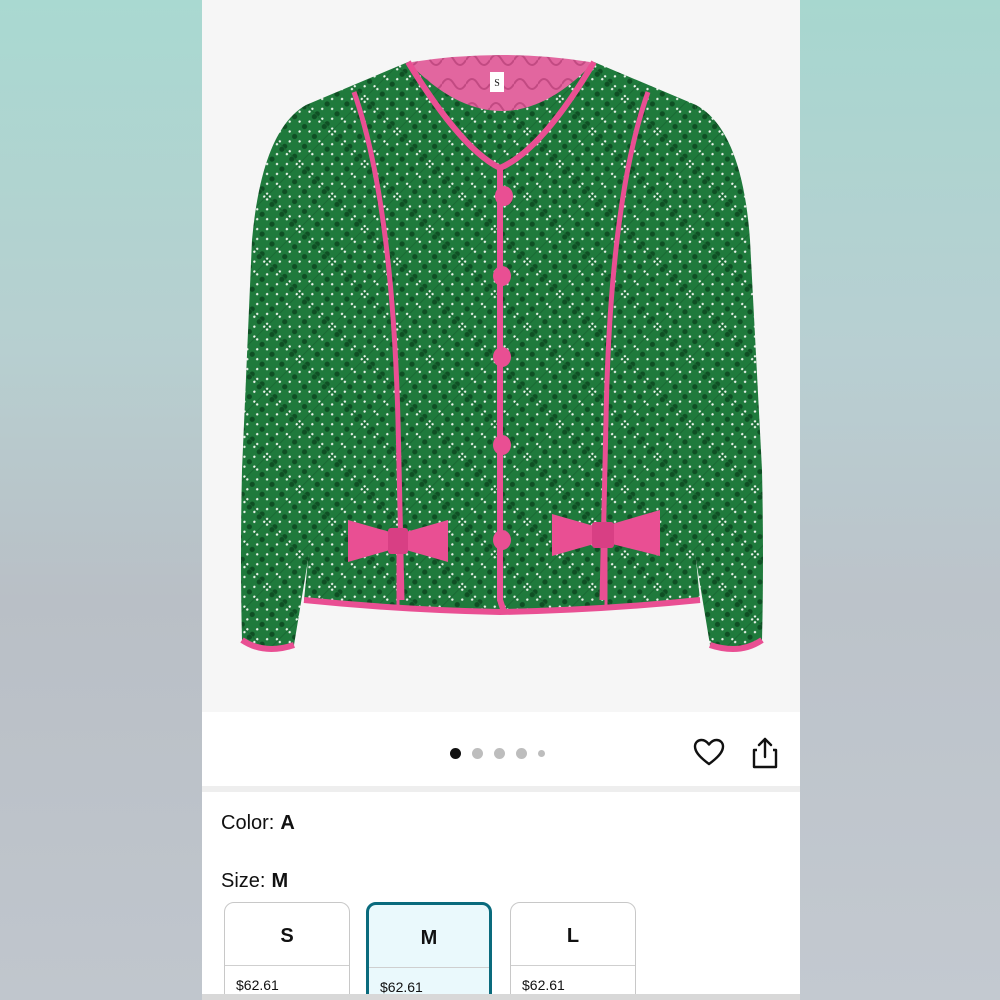 The image size is (1000, 1000). Describe the element at coordinates (429, 951) in the screenshot. I see `size-option-m: M $62.61` at that location.